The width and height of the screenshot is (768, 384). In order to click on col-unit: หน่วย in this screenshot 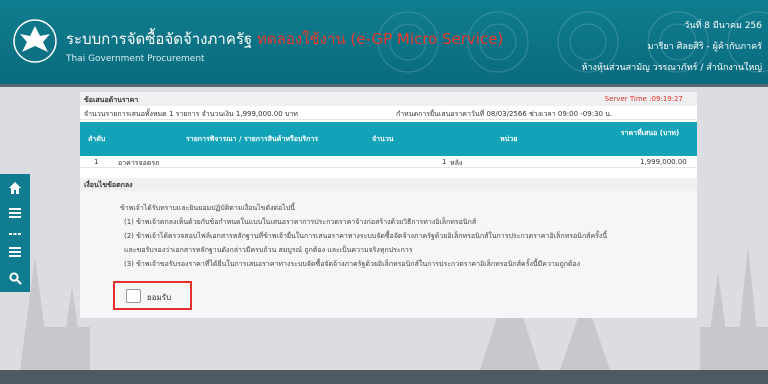, I will do `click(509, 139)`.